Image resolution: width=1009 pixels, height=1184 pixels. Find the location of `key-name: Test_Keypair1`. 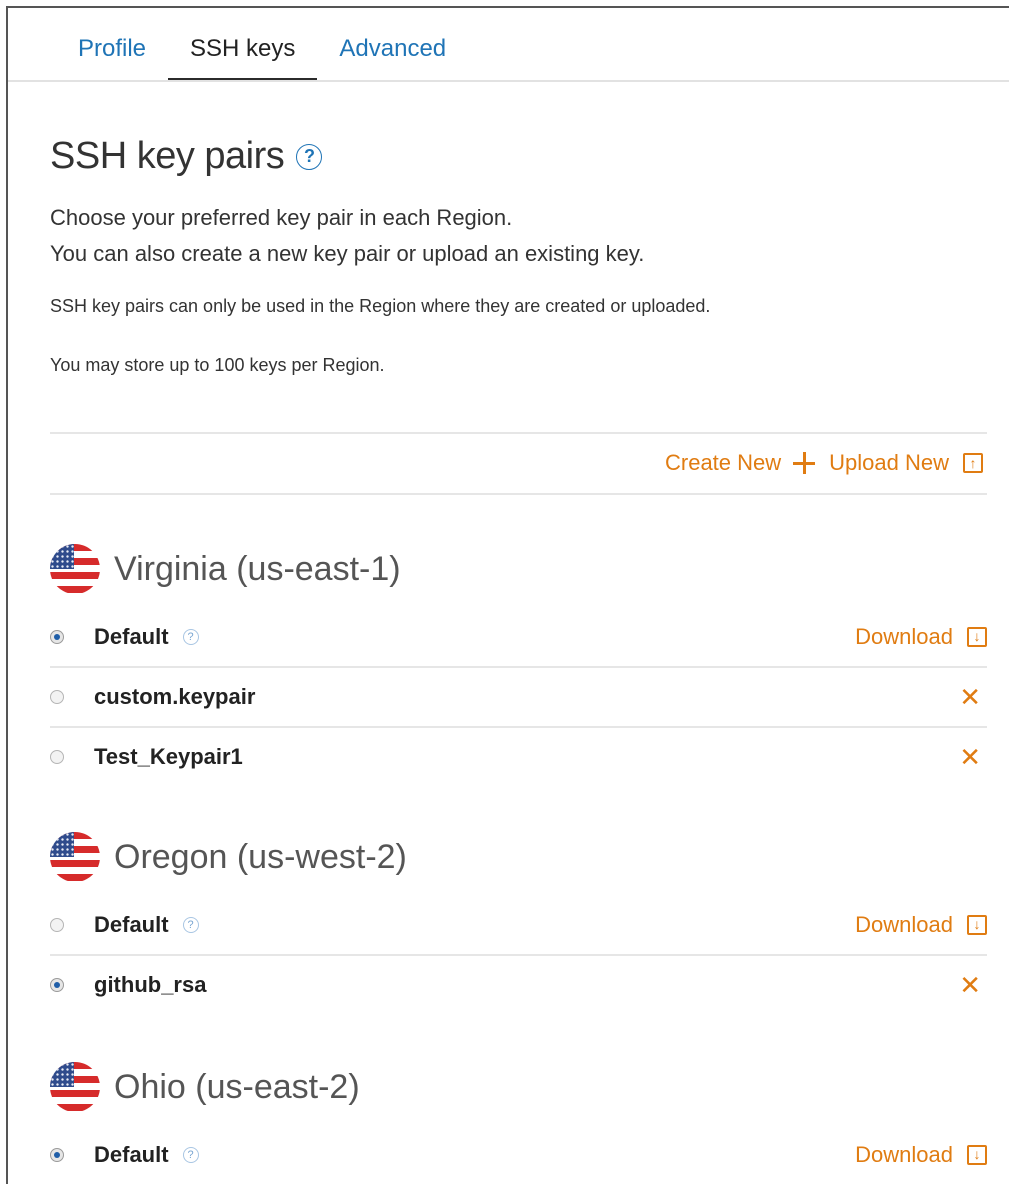

key-name: Test_Keypair1 is located at coordinates (168, 756).